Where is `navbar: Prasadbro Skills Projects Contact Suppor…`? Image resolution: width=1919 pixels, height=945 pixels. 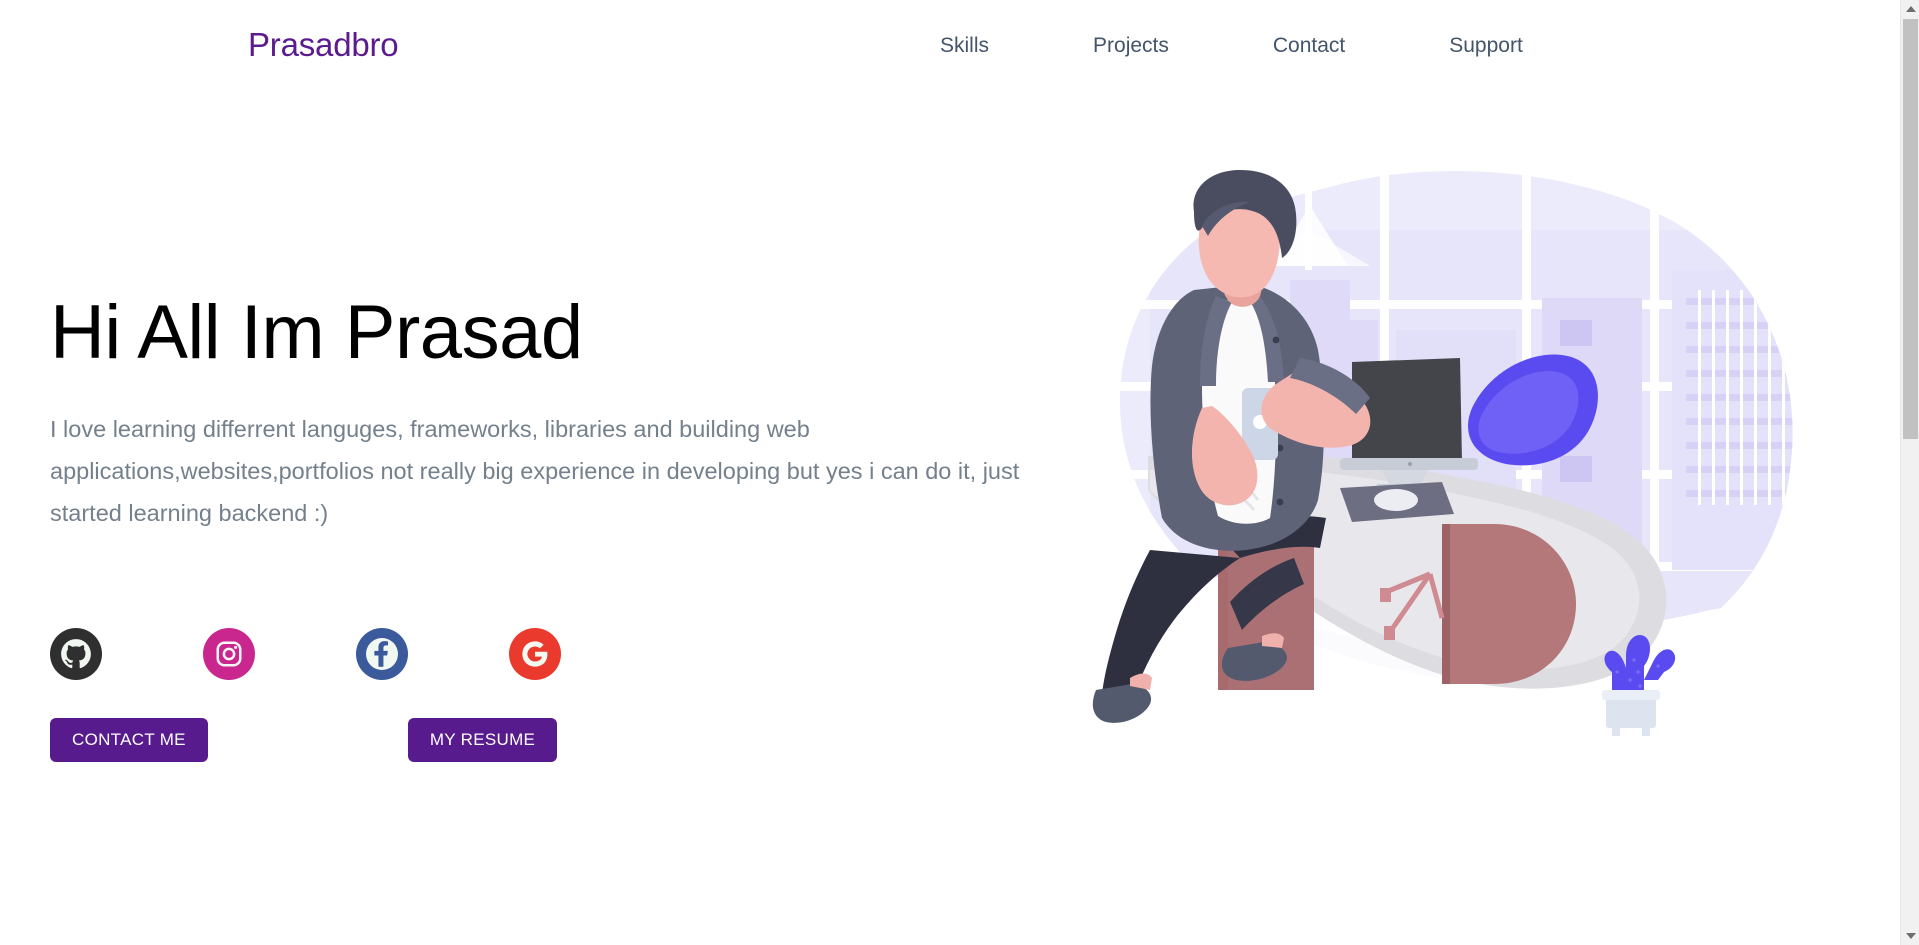
navbar: Prasadbro Skills Projects Contact Suppor… is located at coordinates (950, 43).